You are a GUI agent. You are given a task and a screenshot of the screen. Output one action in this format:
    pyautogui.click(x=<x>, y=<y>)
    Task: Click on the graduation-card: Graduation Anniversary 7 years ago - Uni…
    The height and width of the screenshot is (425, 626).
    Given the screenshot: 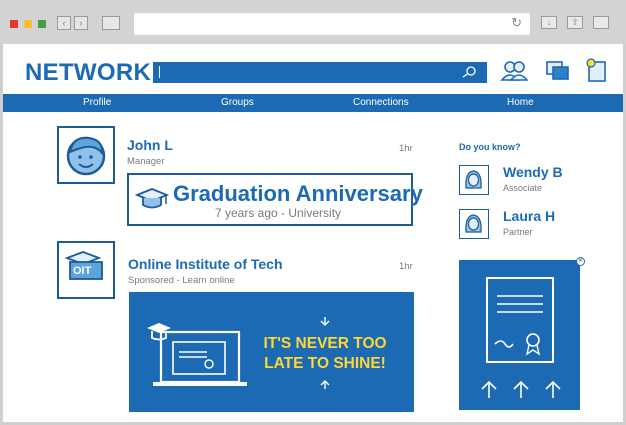 What is the action you would take?
    pyautogui.click(x=275, y=199)
    